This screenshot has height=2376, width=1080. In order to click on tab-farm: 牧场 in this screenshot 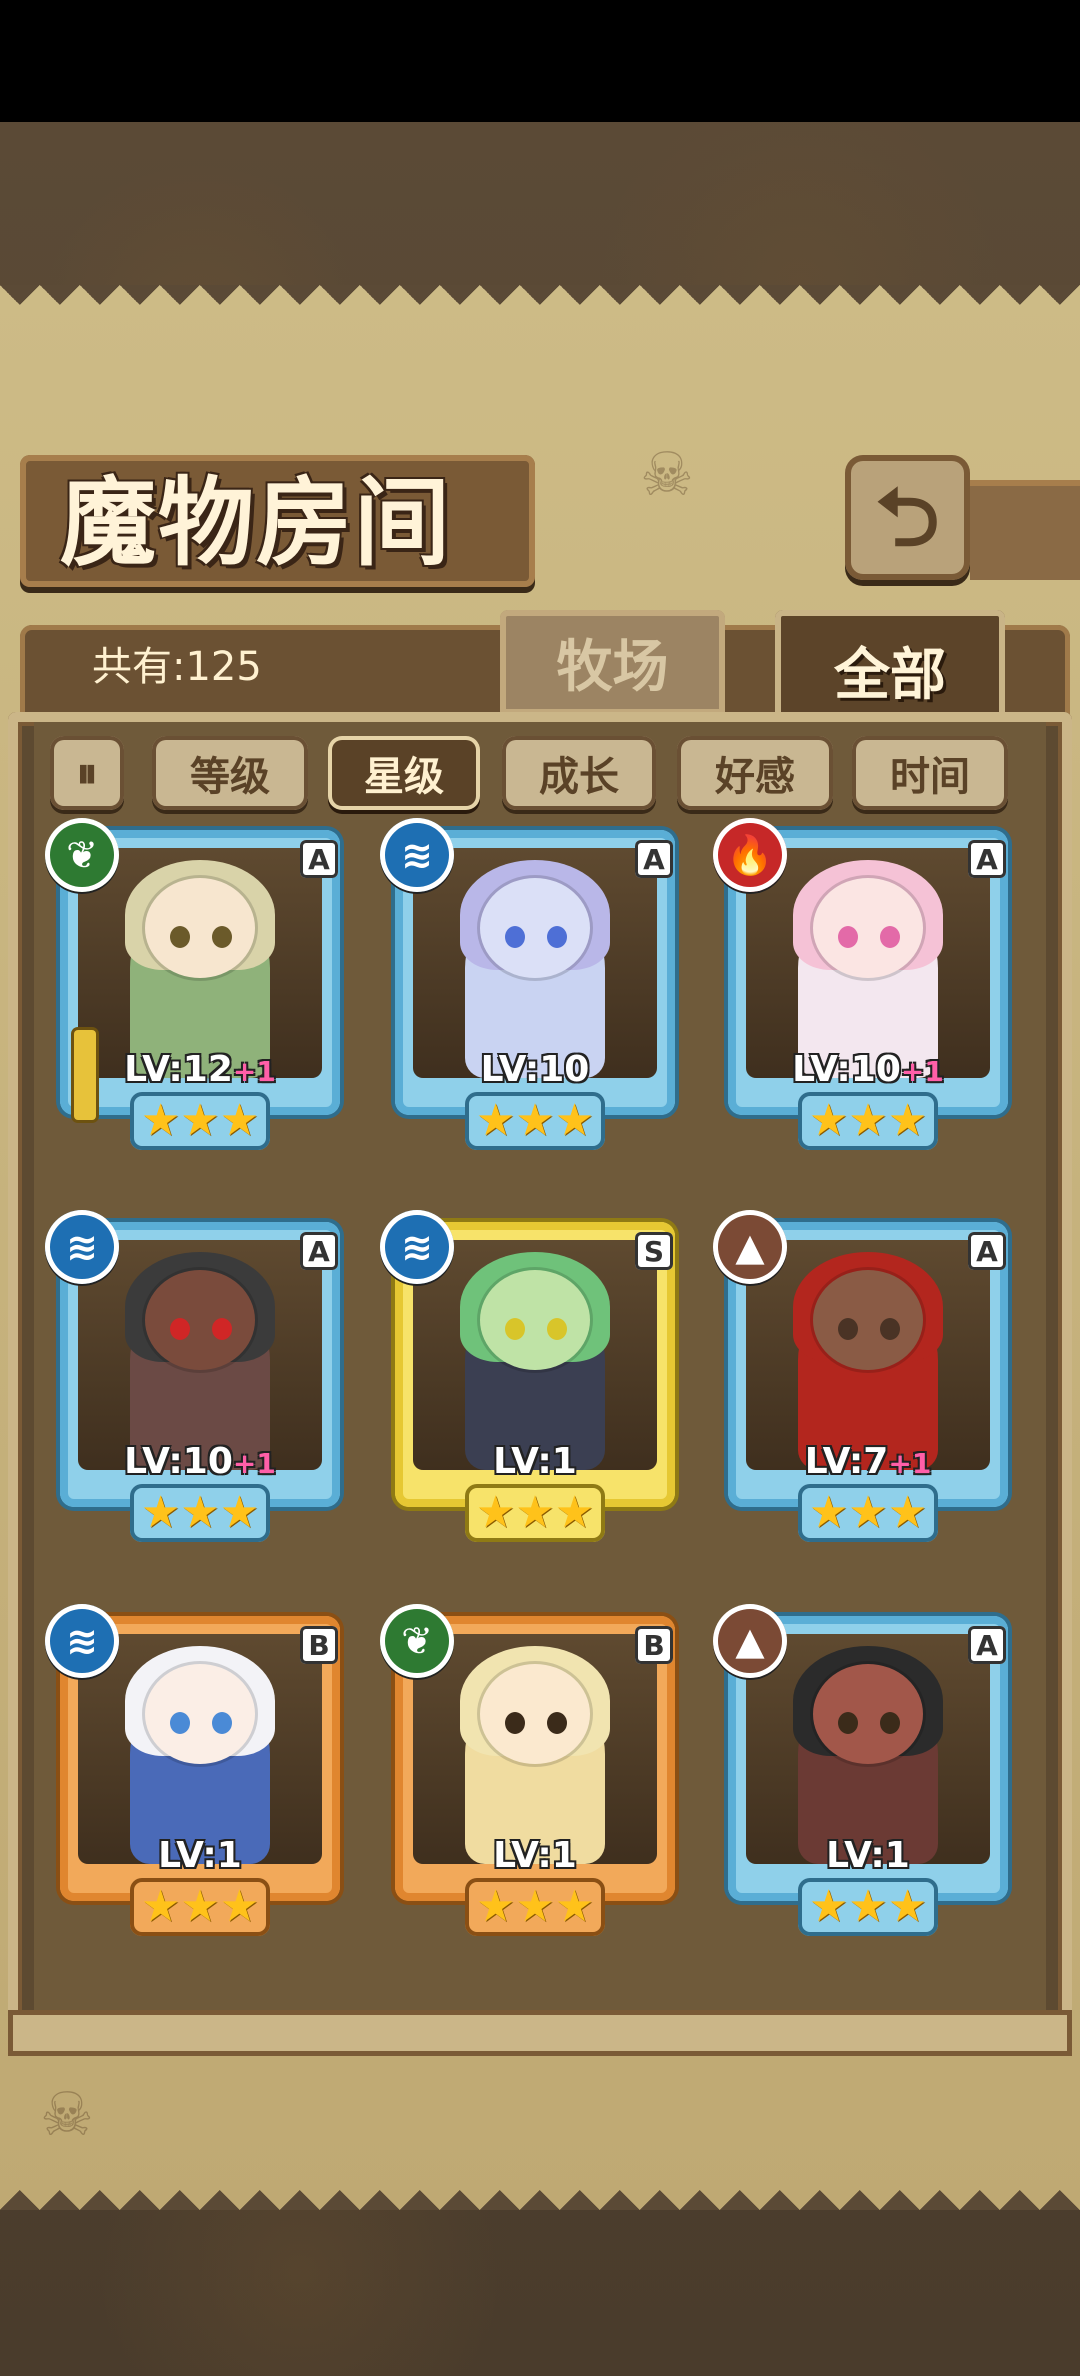, I will do `click(612, 662)`.